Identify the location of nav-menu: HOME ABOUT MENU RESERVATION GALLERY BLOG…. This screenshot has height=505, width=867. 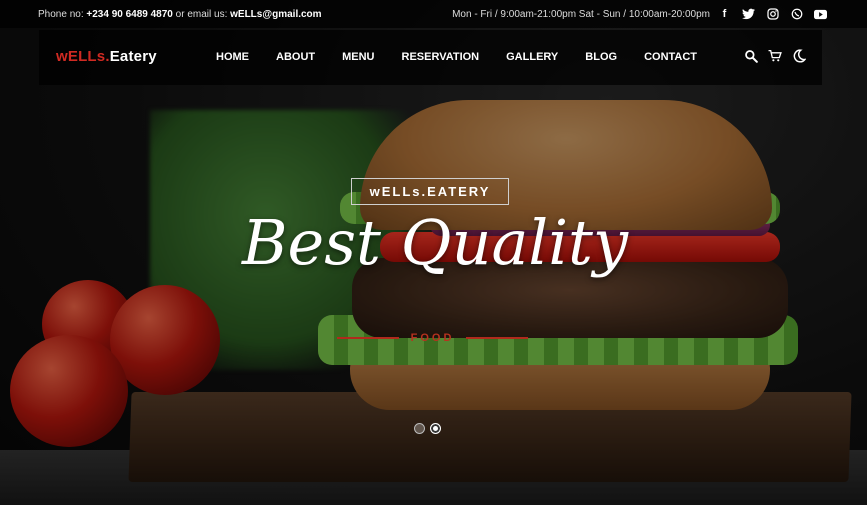
(470, 57).